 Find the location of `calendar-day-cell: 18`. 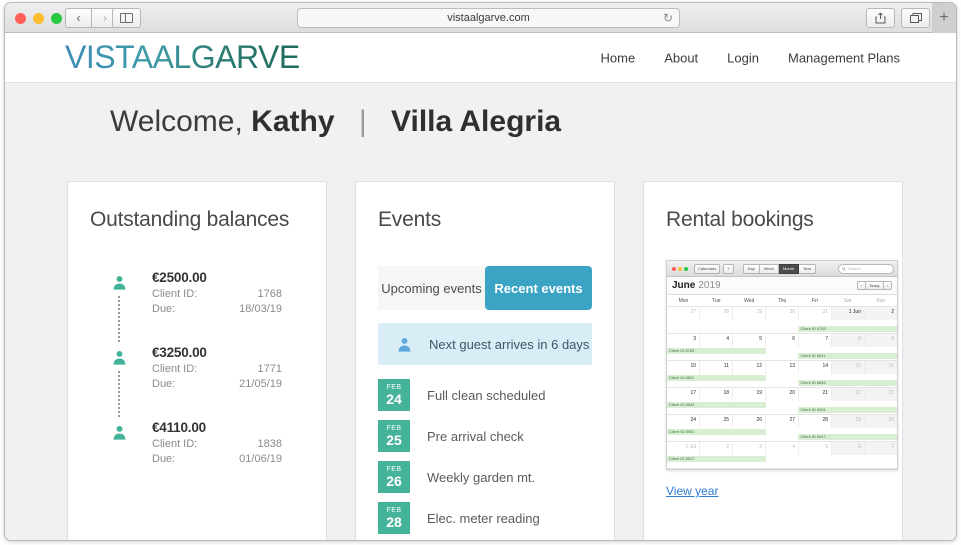

calendar-day-cell: 18 is located at coordinates (716, 394).